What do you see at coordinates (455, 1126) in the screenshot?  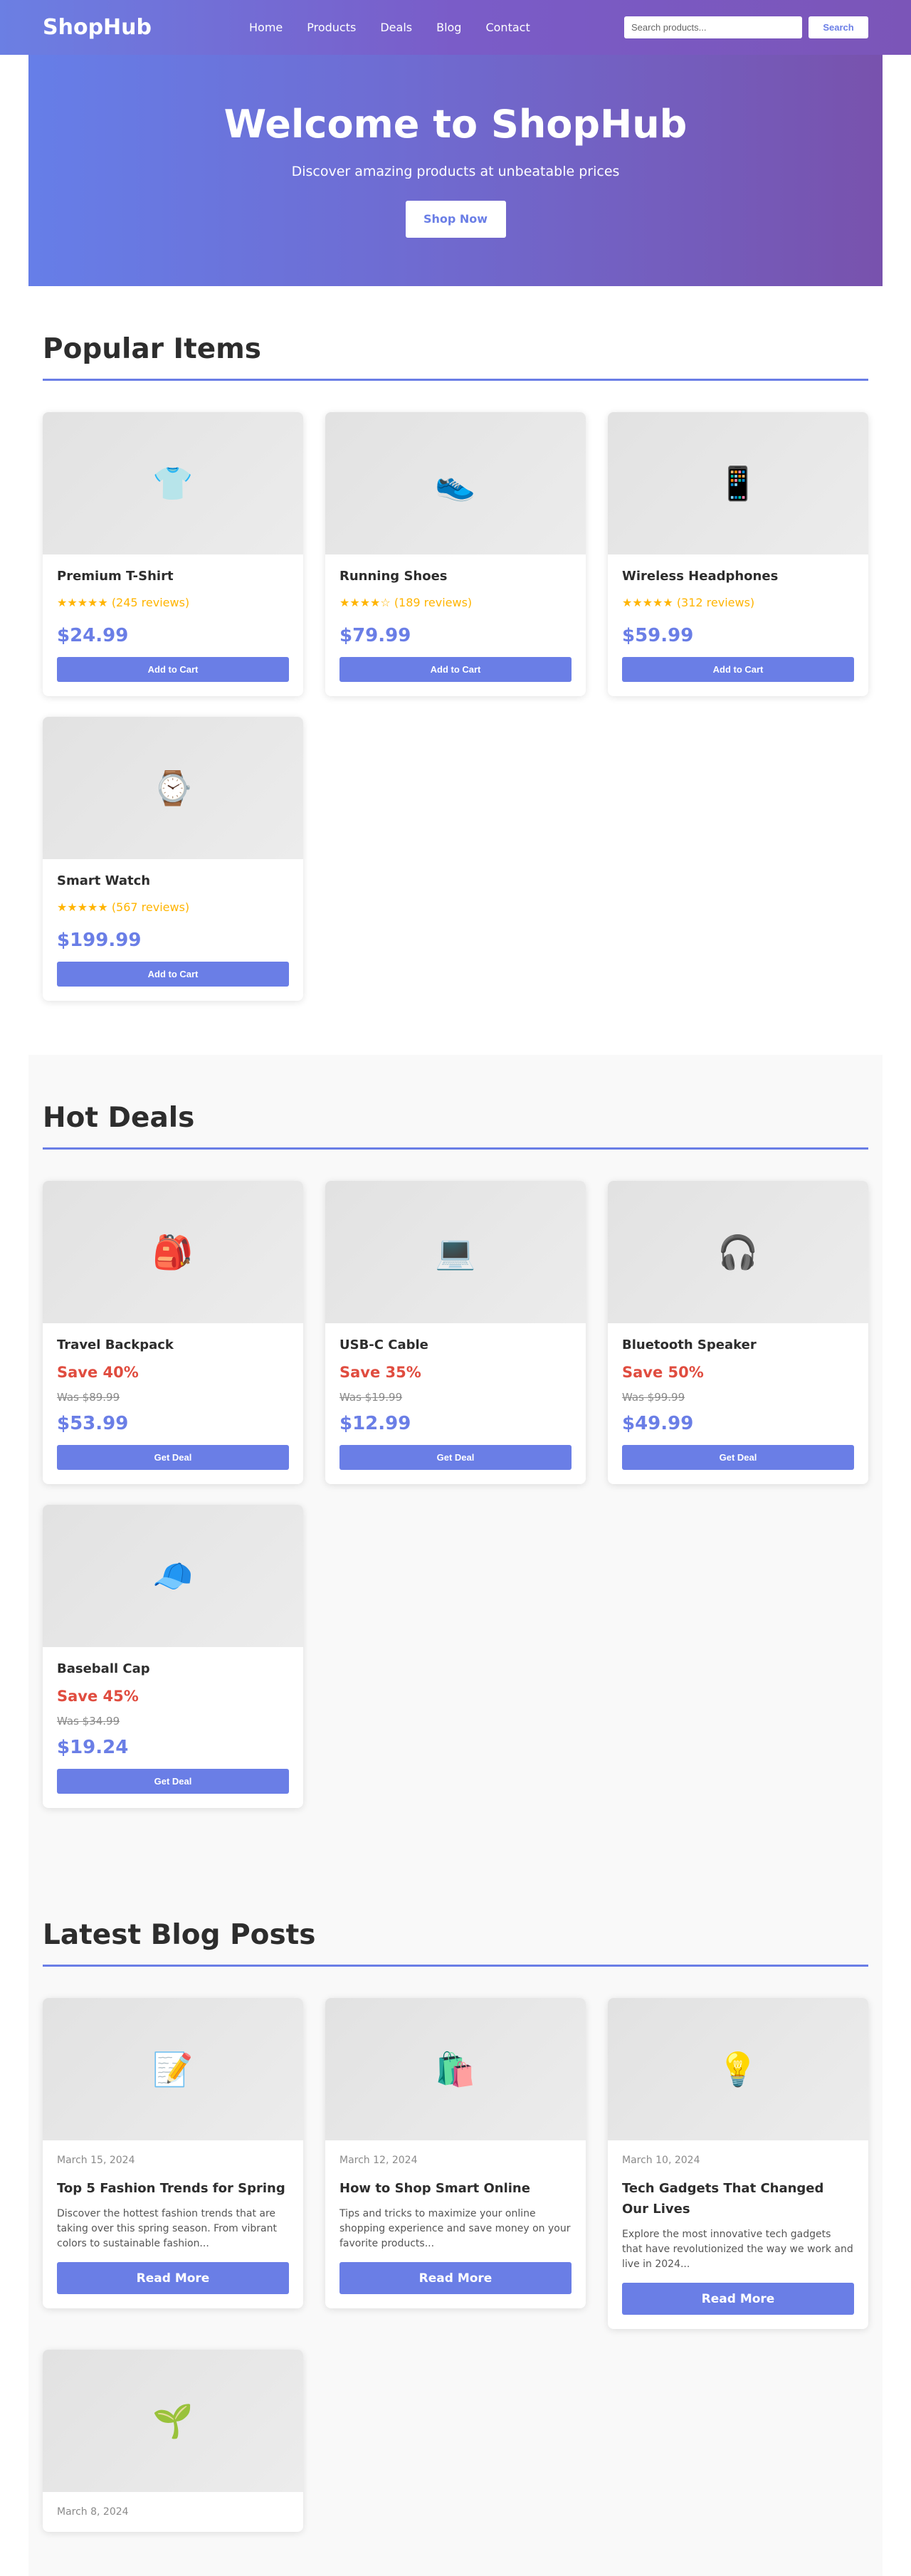 I see `section-title: Hot Deals` at bounding box center [455, 1126].